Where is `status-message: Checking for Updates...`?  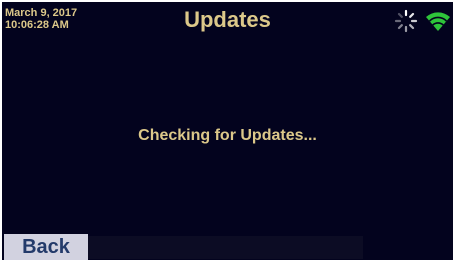 status-message: Checking for Updates... is located at coordinates (227, 135).